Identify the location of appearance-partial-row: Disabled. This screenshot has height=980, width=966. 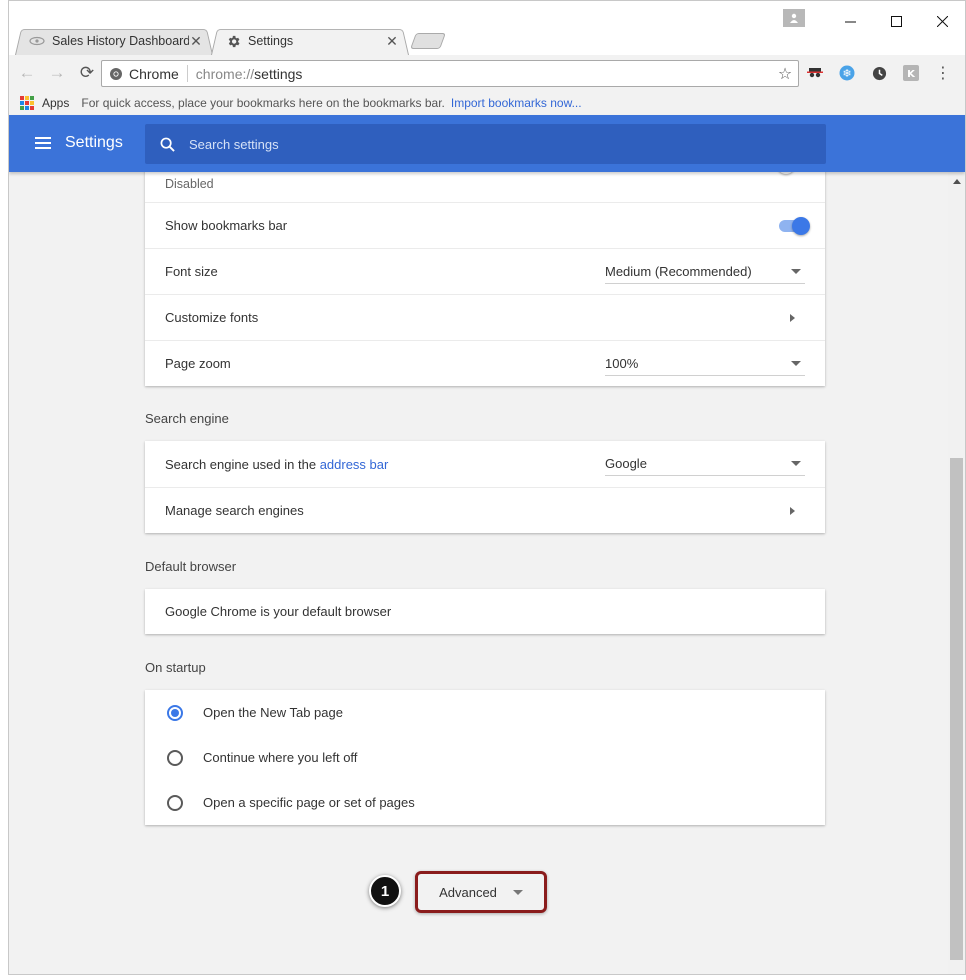
(485, 187).